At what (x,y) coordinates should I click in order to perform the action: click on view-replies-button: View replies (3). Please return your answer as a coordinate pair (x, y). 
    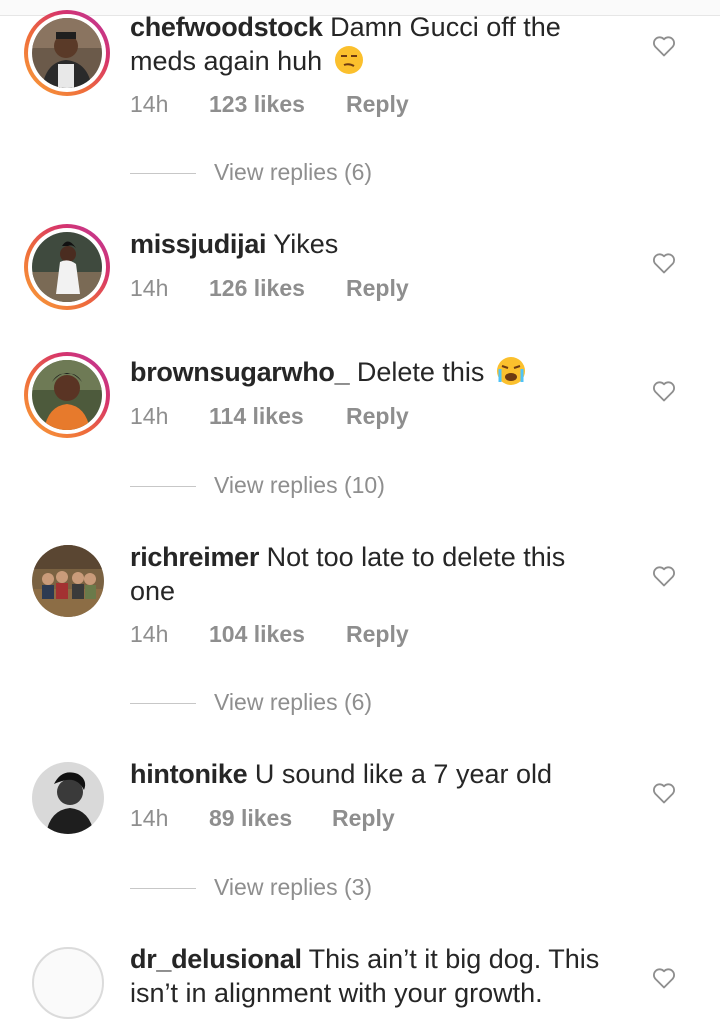
    Looking at the image, I should click on (251, 887).